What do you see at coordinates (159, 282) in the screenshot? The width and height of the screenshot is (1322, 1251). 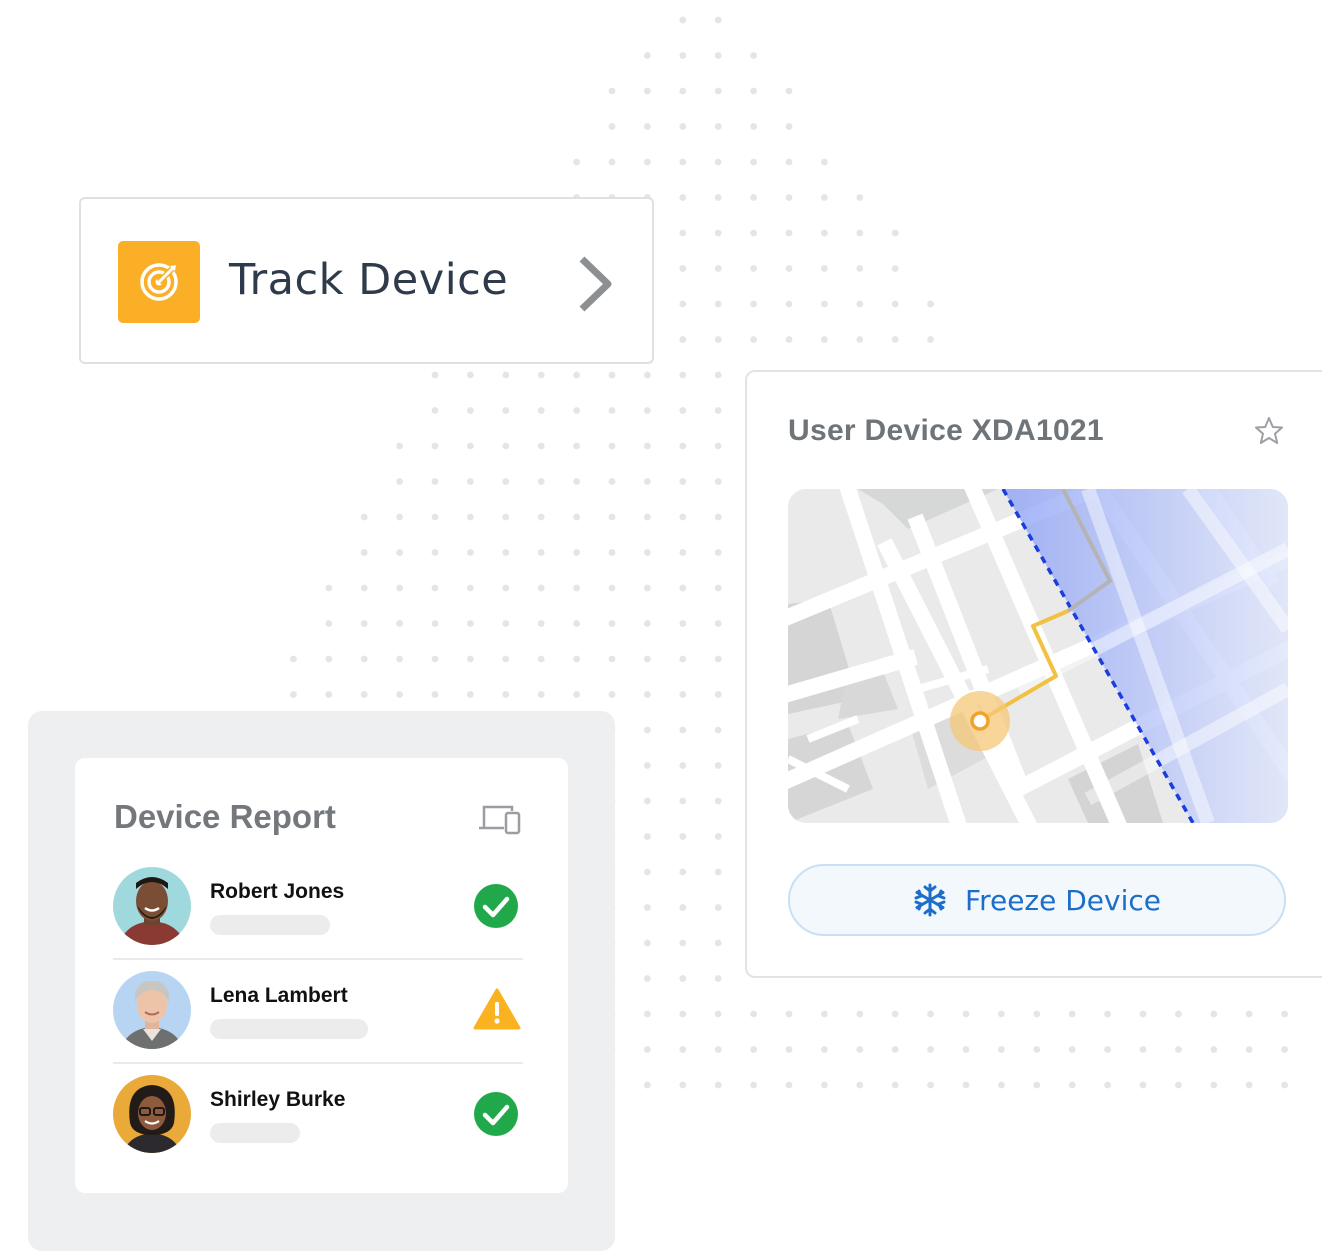 I see `target-icon` at bounding box center [159, 282].